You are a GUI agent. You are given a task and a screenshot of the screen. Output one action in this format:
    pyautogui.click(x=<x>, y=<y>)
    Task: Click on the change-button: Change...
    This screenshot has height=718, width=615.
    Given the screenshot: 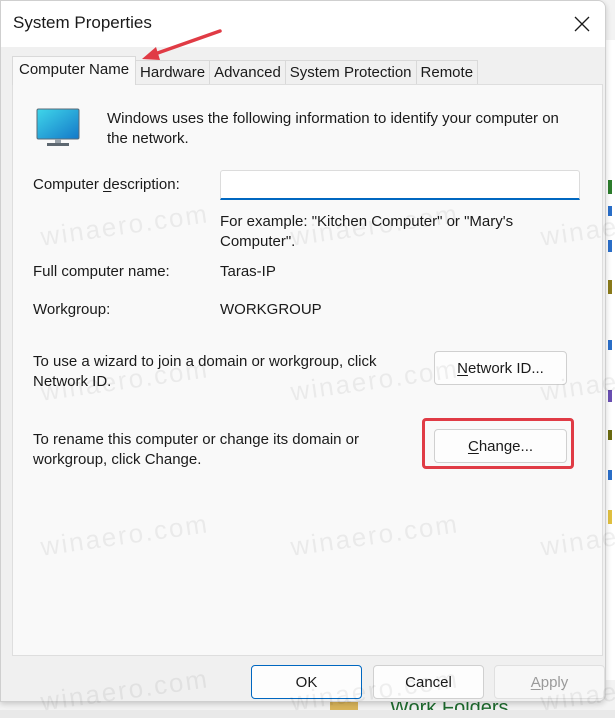 What is the action you would take?
    pyautogui.click(x=500, y=446)
    